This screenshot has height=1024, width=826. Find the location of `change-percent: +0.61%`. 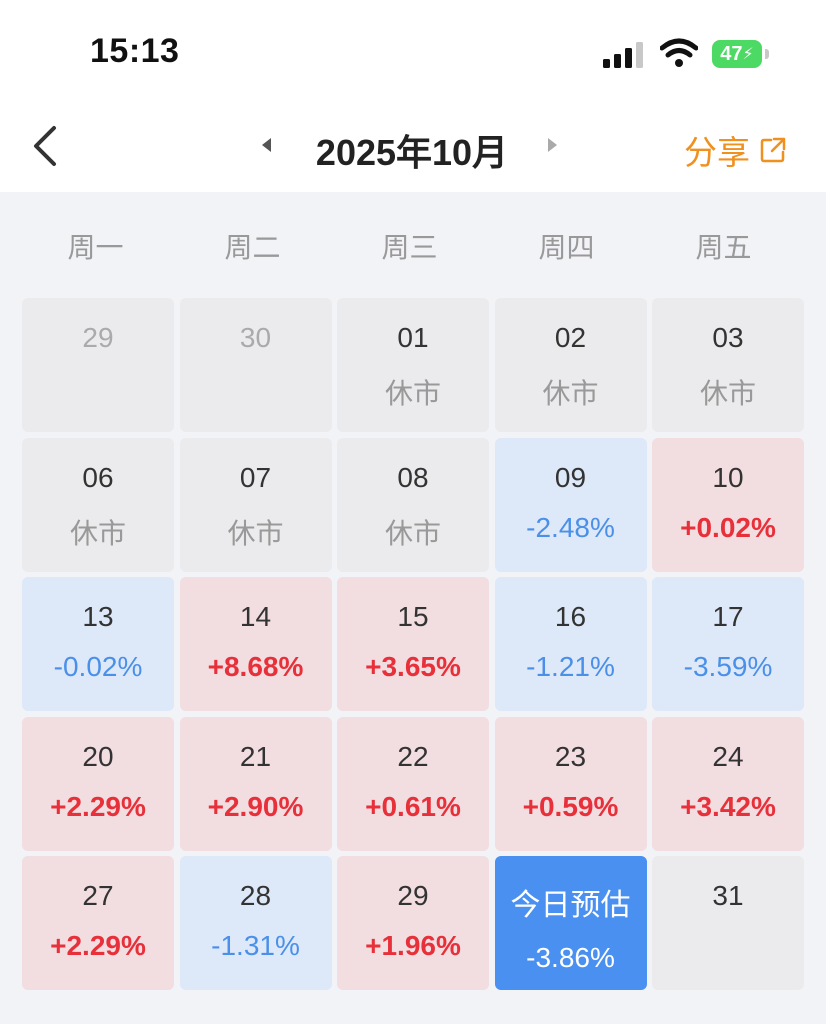

change-percent: +0.61% is located at coordinates (413, 806).